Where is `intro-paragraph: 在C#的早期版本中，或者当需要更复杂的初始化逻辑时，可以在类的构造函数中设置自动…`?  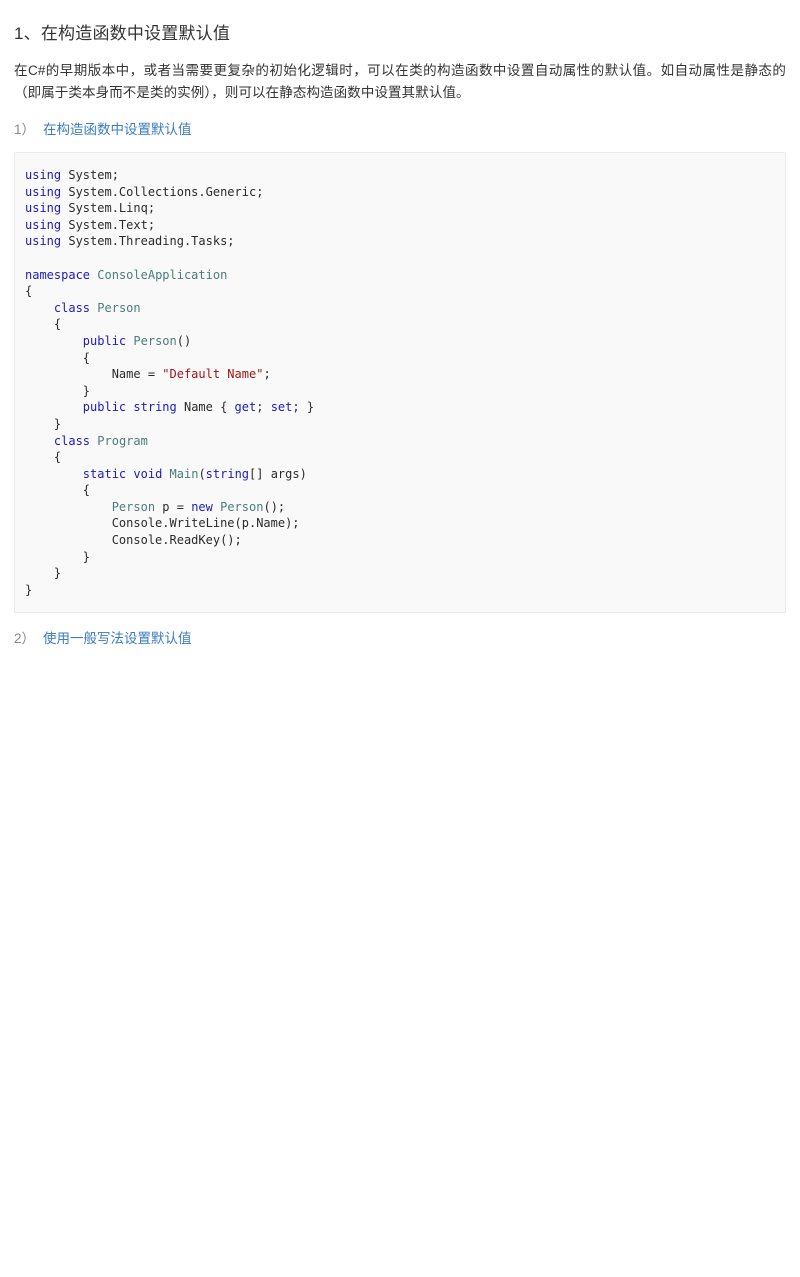 intro-paragraph: 在C#的早期版本中，或者当需要更复杂的初始化逻辑时，可以在类的构造函数中设置自动… is located at coordinates (400, 81).